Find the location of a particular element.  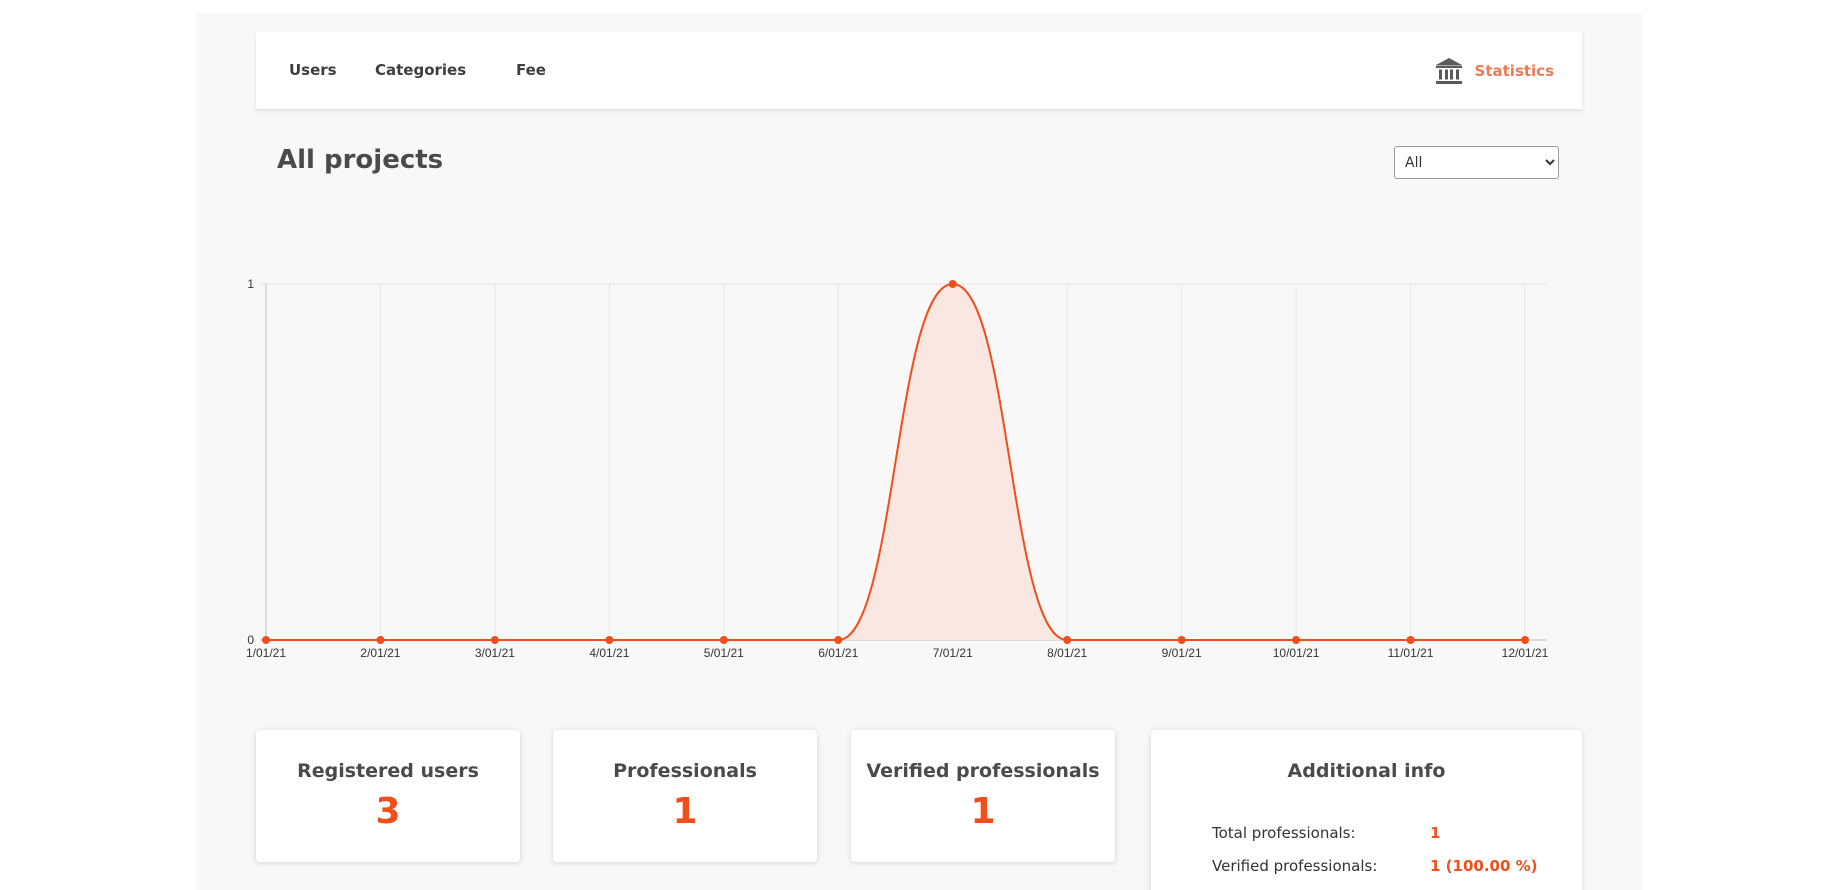

registered-users-title: Registered users is located at coordinates (388, 771).